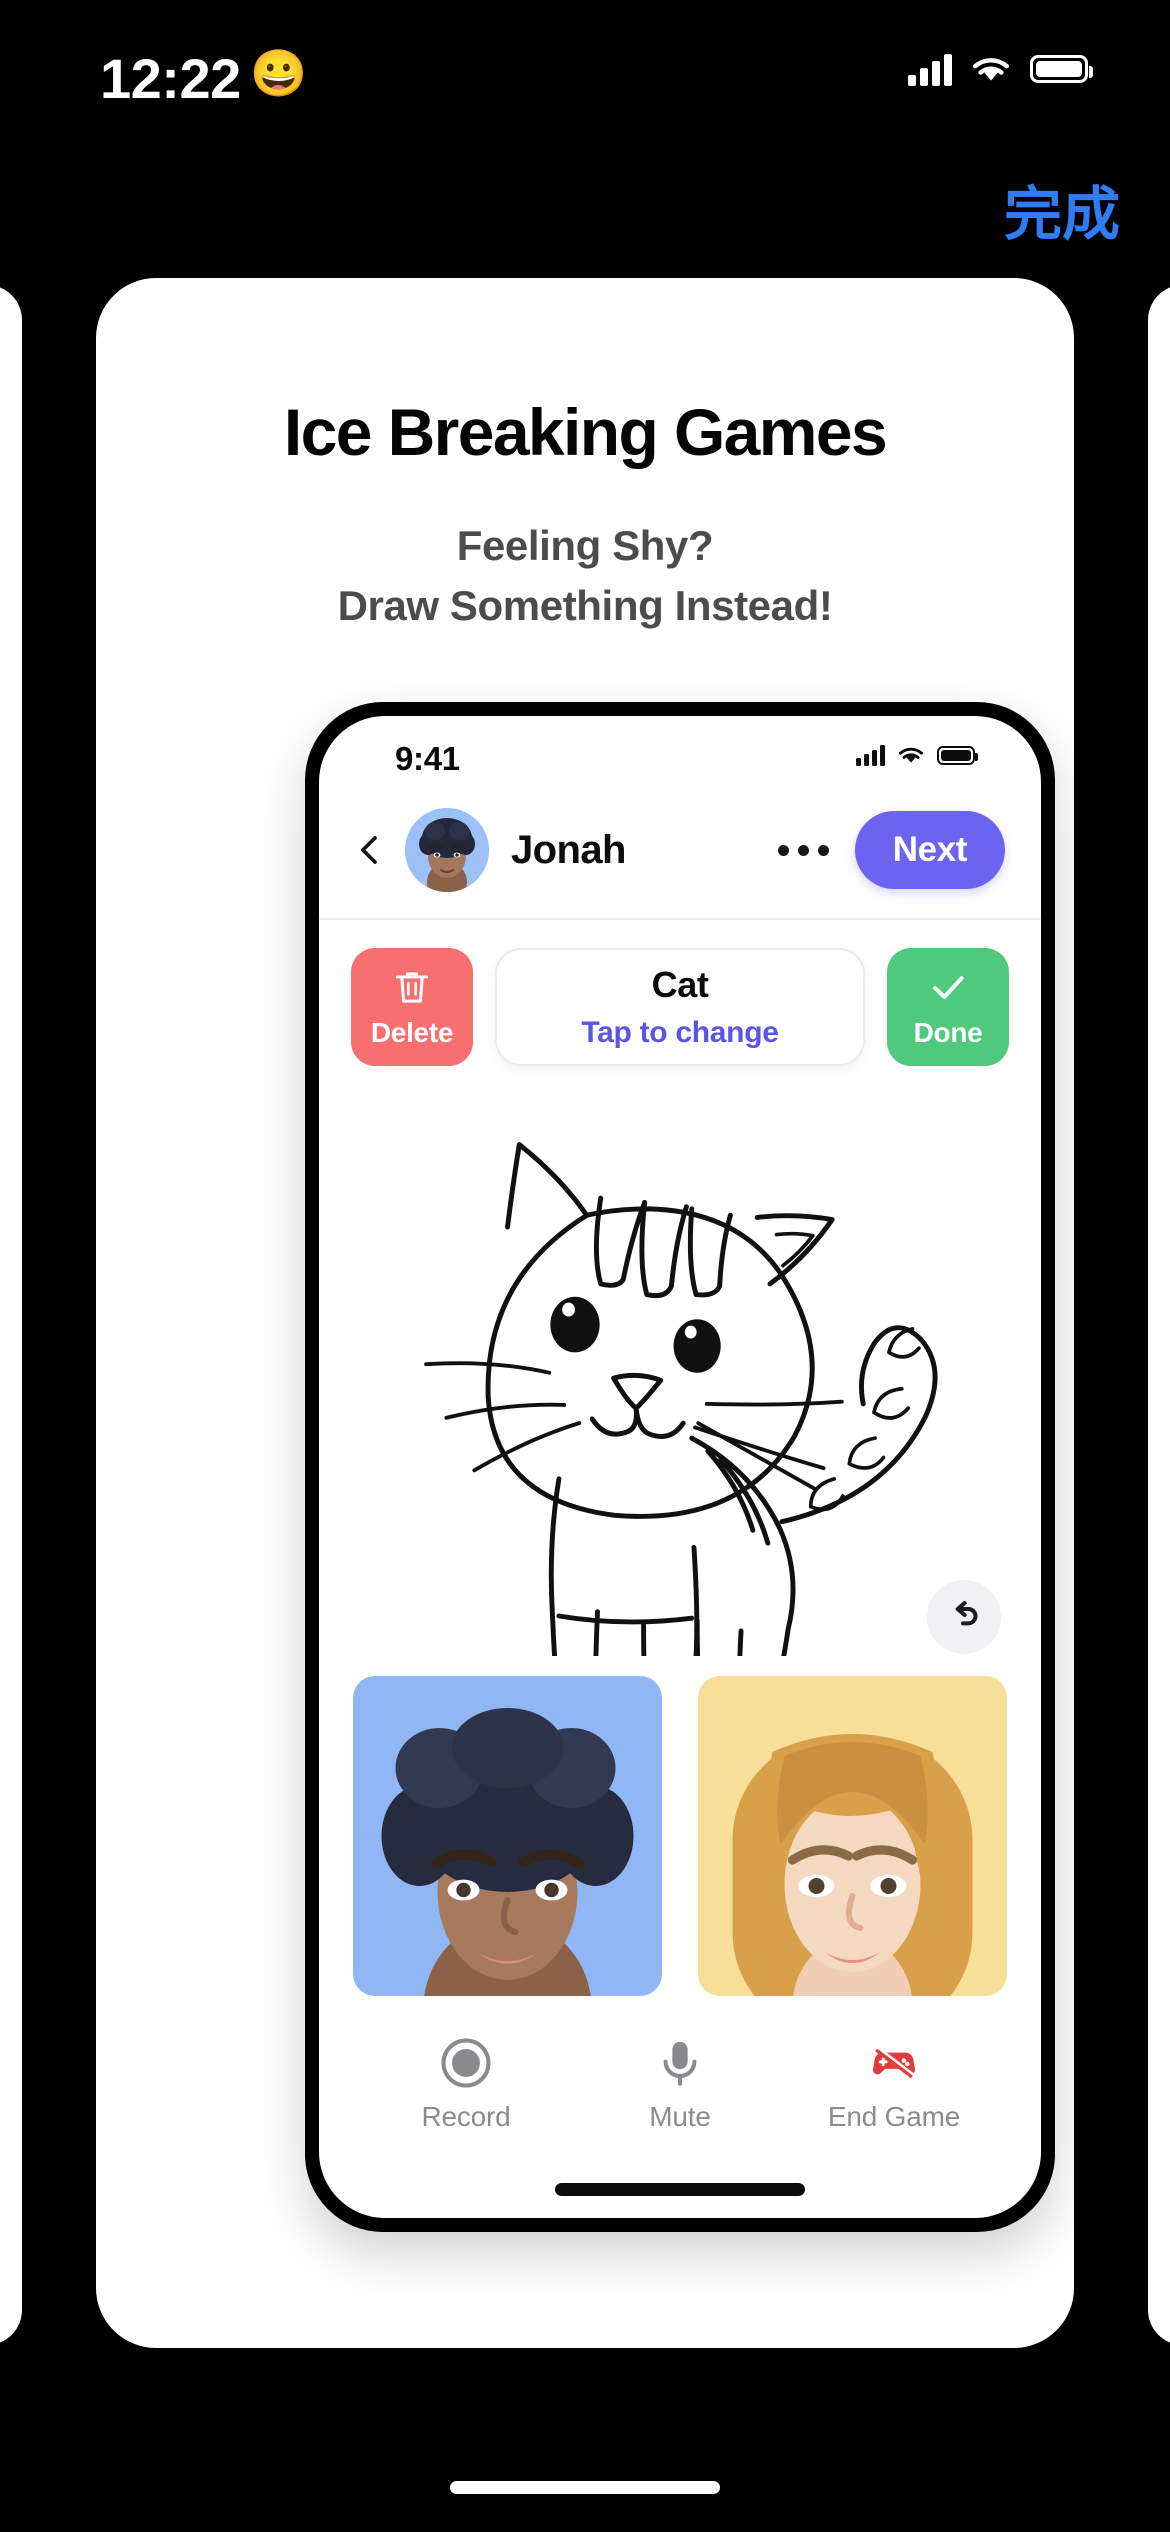  What do you see at coordinates (680, 861) in the screenshot?
I see `phone-header: Jonah Next` at bounding box center [680, 861].